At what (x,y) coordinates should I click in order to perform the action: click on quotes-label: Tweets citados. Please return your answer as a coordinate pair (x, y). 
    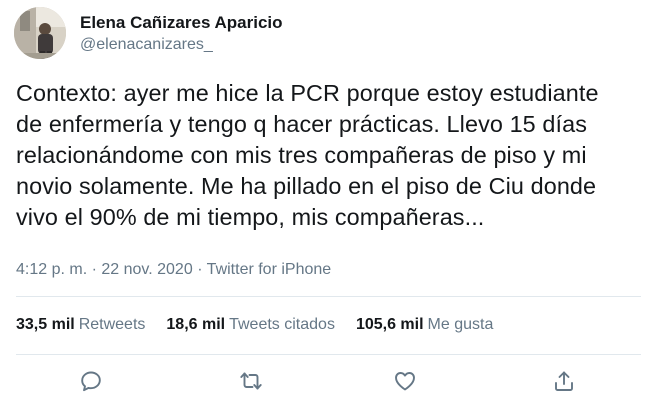
    Looking at the image, I should click on (282, 324).